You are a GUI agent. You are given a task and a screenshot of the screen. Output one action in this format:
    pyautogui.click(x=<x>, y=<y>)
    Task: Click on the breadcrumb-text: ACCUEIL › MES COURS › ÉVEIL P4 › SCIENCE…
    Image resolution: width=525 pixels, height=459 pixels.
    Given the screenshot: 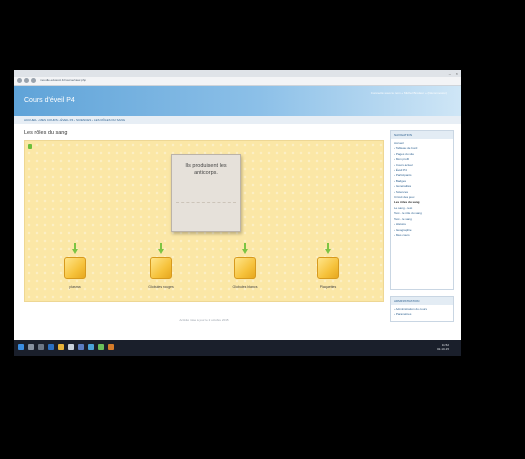 What is the action you would take?
    pyautogui.click(x=74, y=120)
    